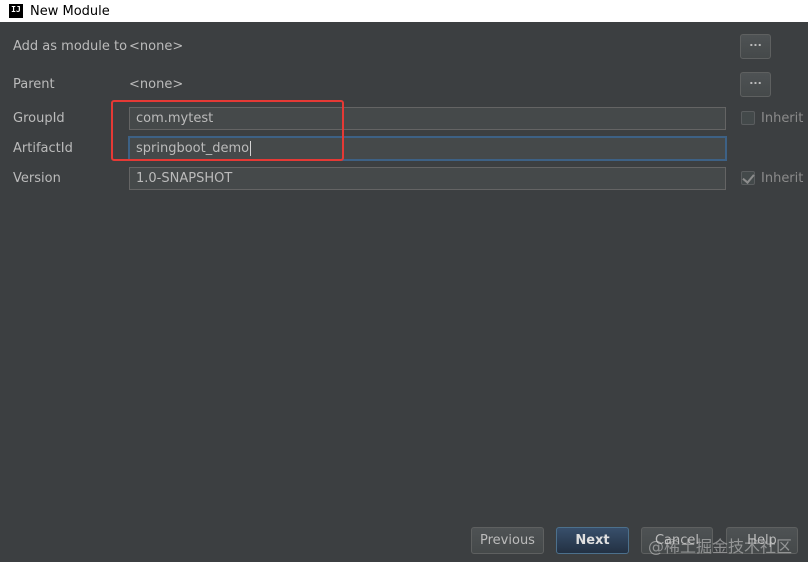 The image size is (808, 562). Describe the element at coordinates (227, 130) in the screenshot. I see `annotation-highlight-box` at that location.